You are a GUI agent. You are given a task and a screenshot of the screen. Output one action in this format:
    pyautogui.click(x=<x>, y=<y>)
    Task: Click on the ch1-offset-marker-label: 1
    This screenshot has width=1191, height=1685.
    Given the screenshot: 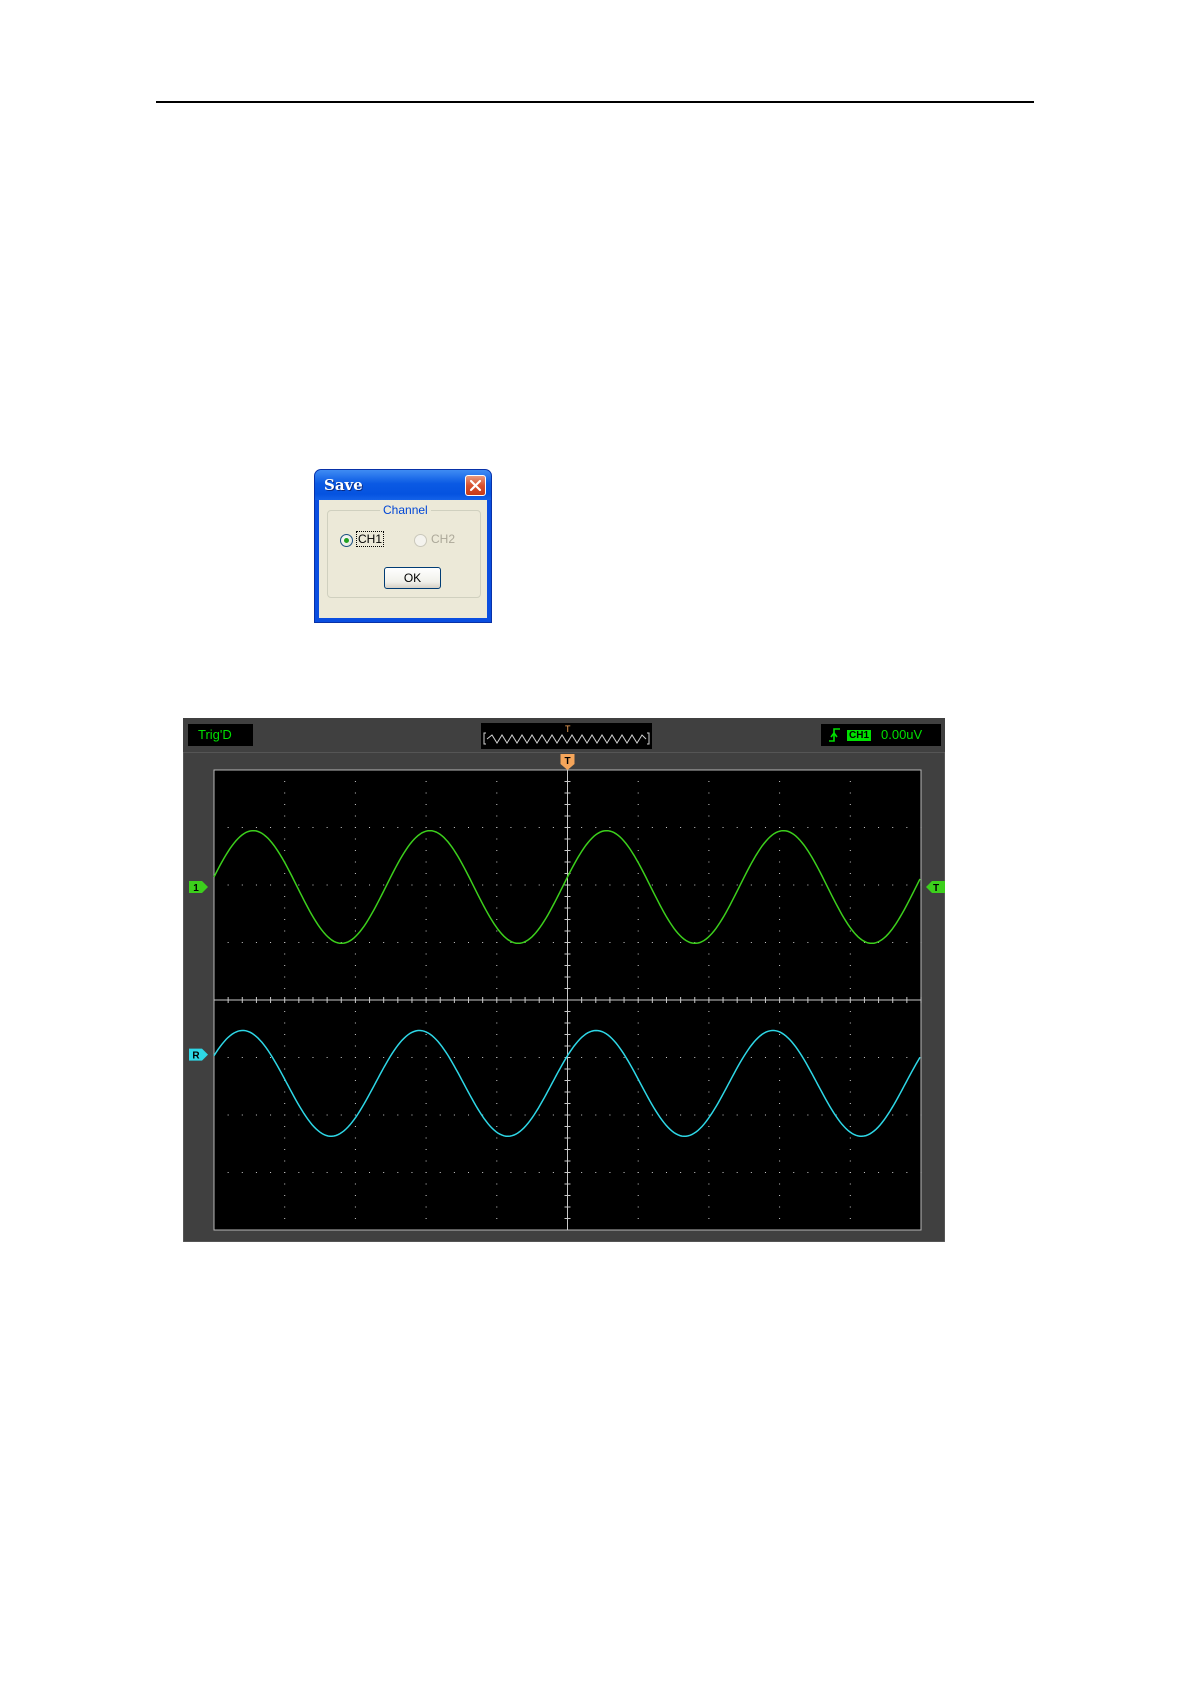 What is the action you would take?
    pyautogui.click(x=196, y=888)
    